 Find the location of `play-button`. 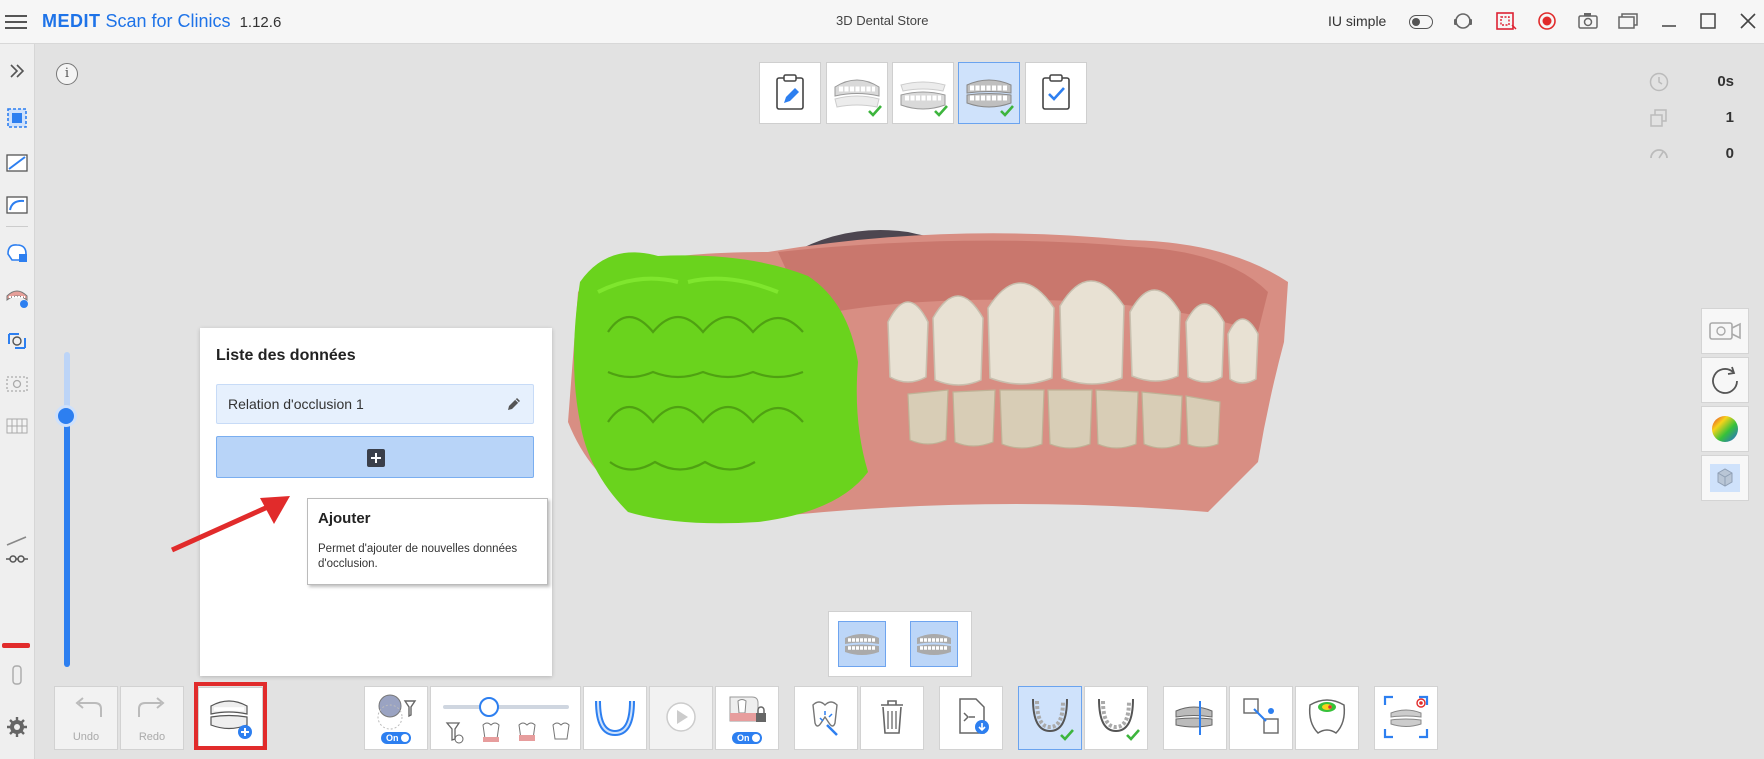

play-button is located at coordinates (681, 718).